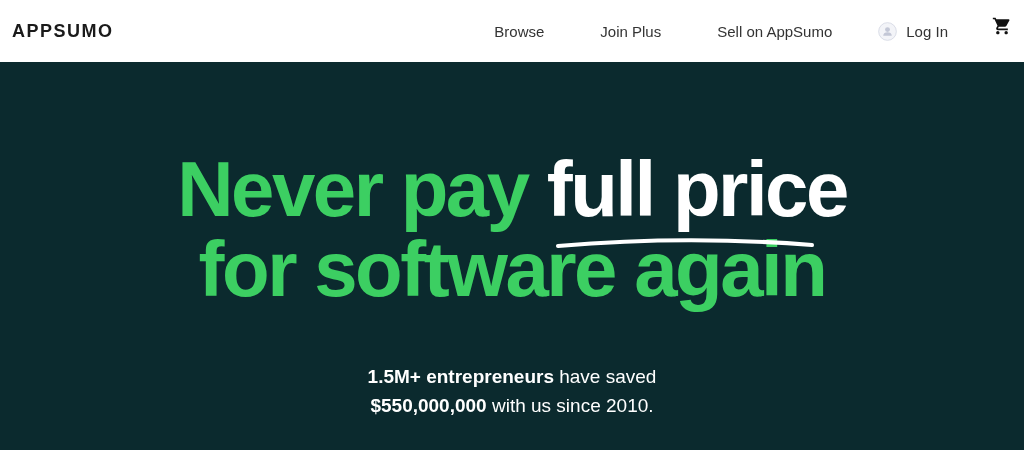 This screenshot has height=450, width=1024. Describe the element at coordinates (775, 31) in the screenshot. I see `nav-link: Sell on AppSumo` at that location.